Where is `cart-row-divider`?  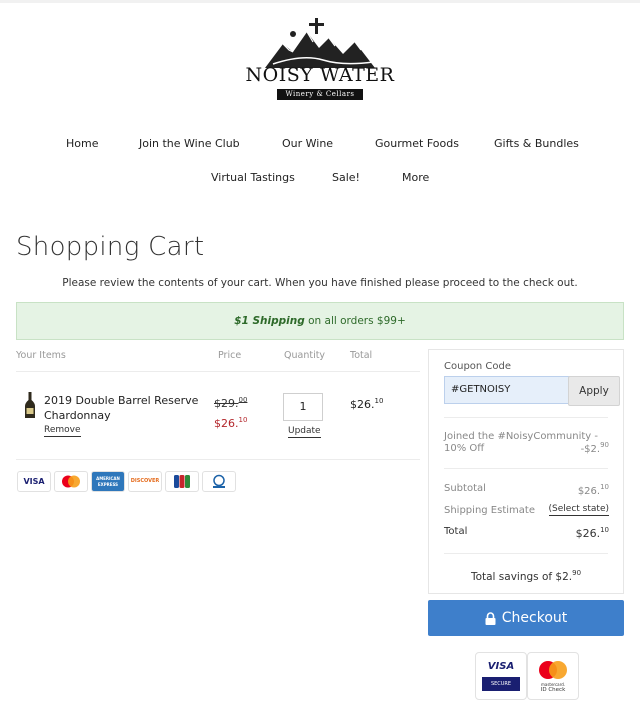 cart-row-divider is located at coordinates (218, 459).